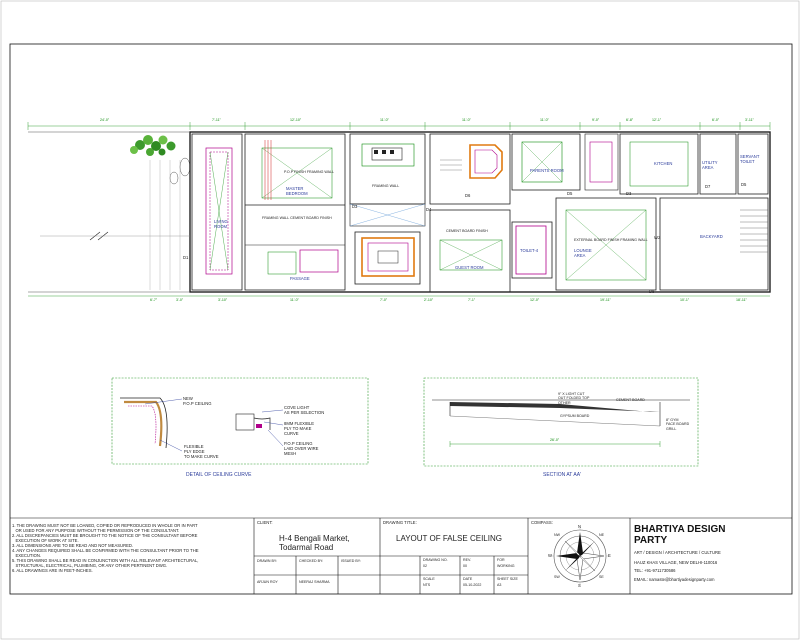 The width and height of the screenshot is (800, 640). Describe the element at coordinates (630, 400) in the screenshot. I see `section-note: CEMENT BOARD` at that location.